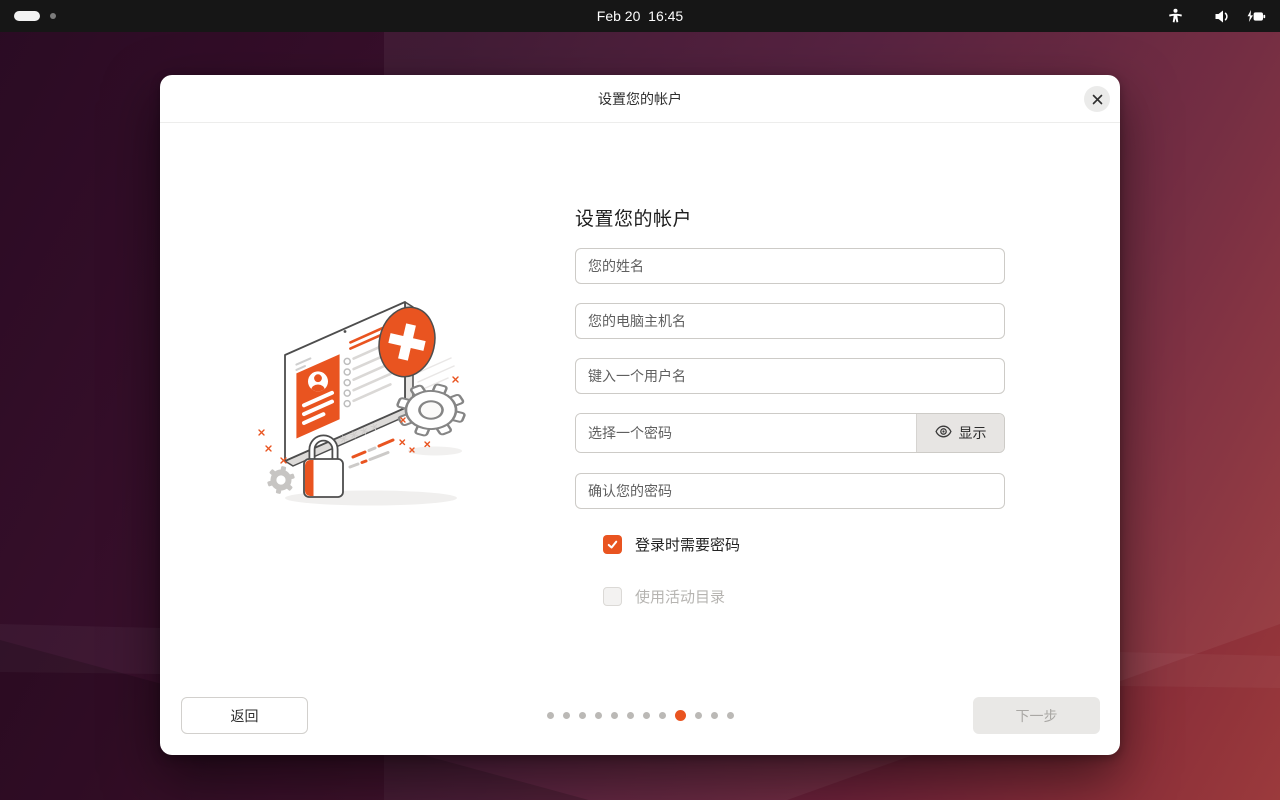  Describe the element at coordinates (790, 266) in the screenshot. I see `fullname-input` at that location.